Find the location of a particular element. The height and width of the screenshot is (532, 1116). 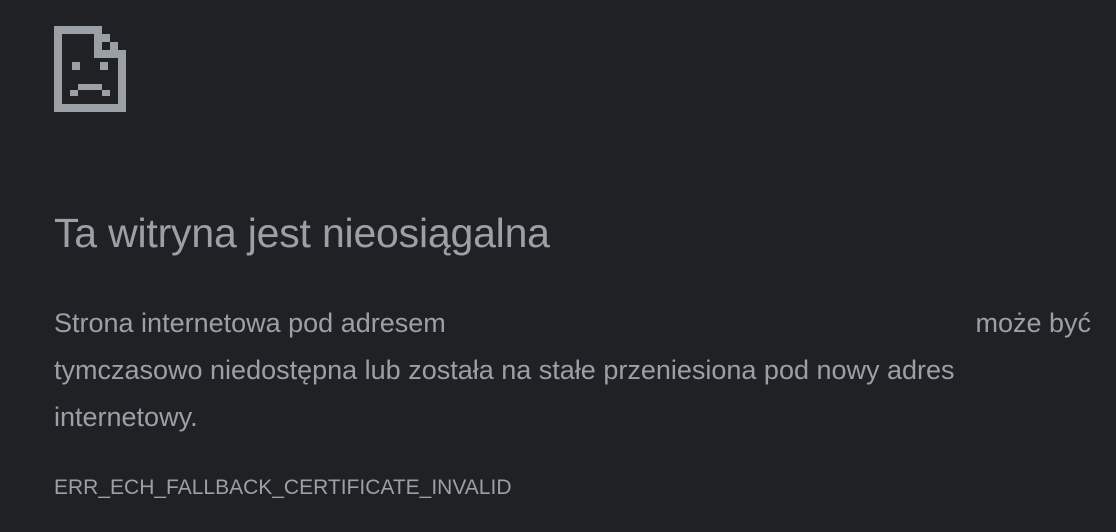

message-line-1-tail: może być is located at coordinates (1033, 323).